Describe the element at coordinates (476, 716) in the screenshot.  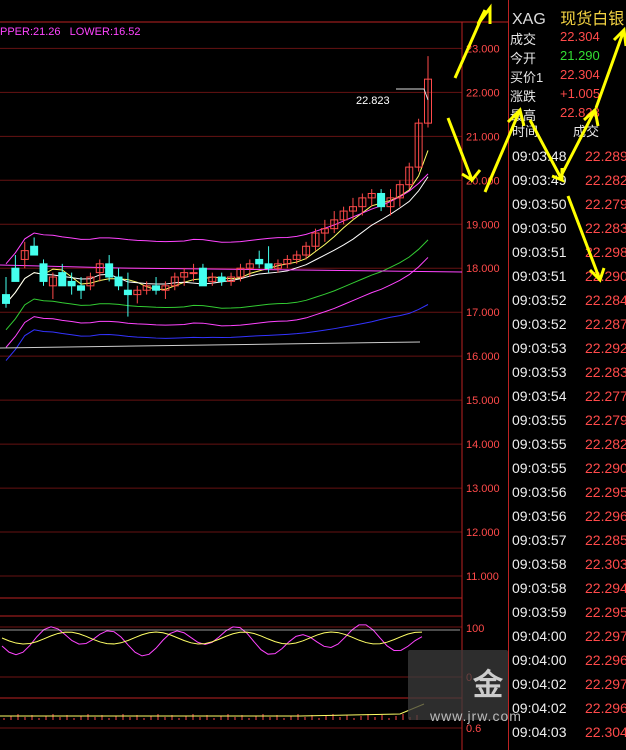
I see `watermark-url: www.jrw.com` at that location.